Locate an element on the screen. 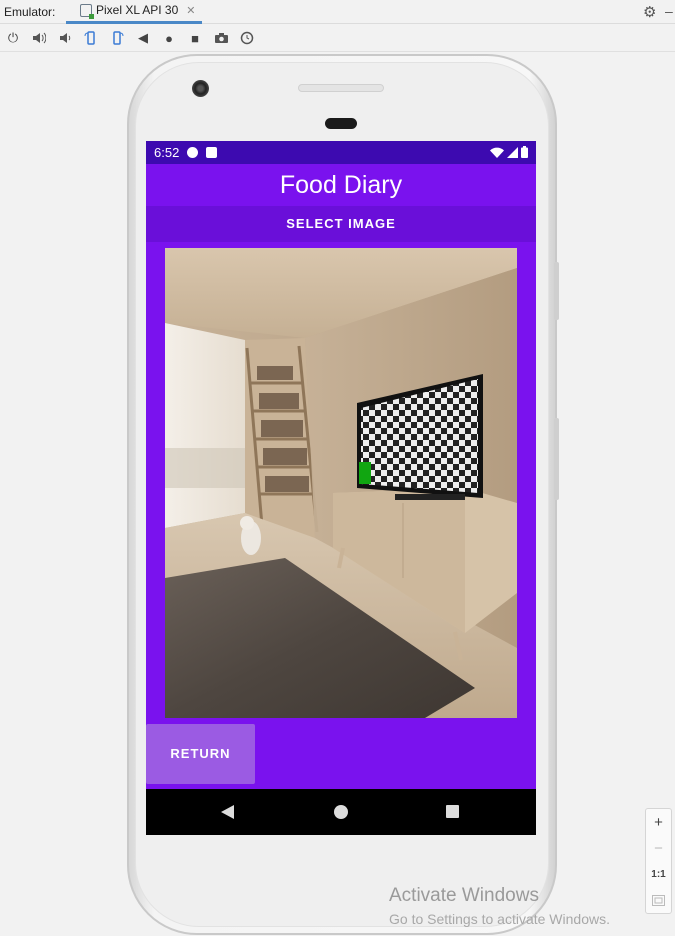 This screenshot has width=675, height=936. power-icon: ⏻ is located at coordinates (13, 38).